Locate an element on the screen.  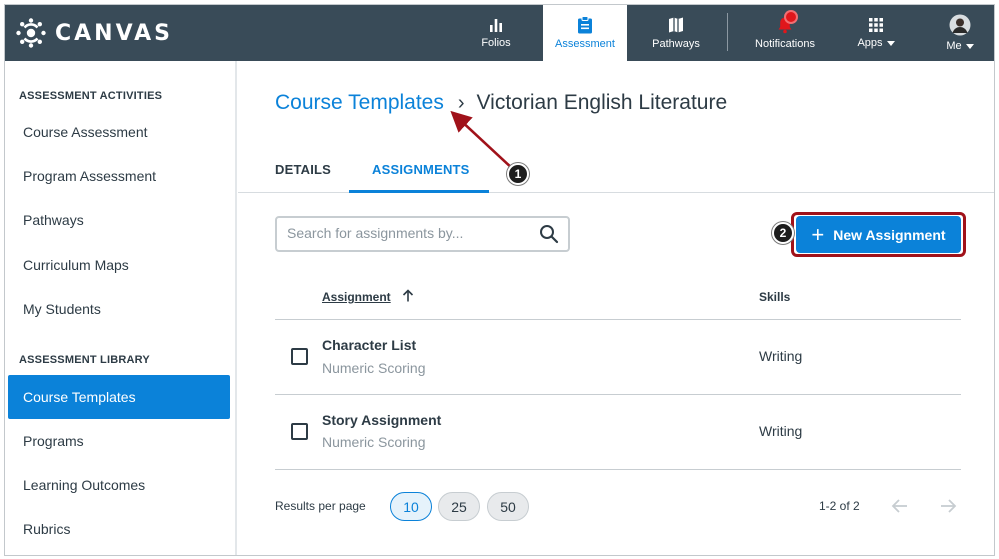
results-range: 1-2 of 2 is located at coordinates (839, 506).